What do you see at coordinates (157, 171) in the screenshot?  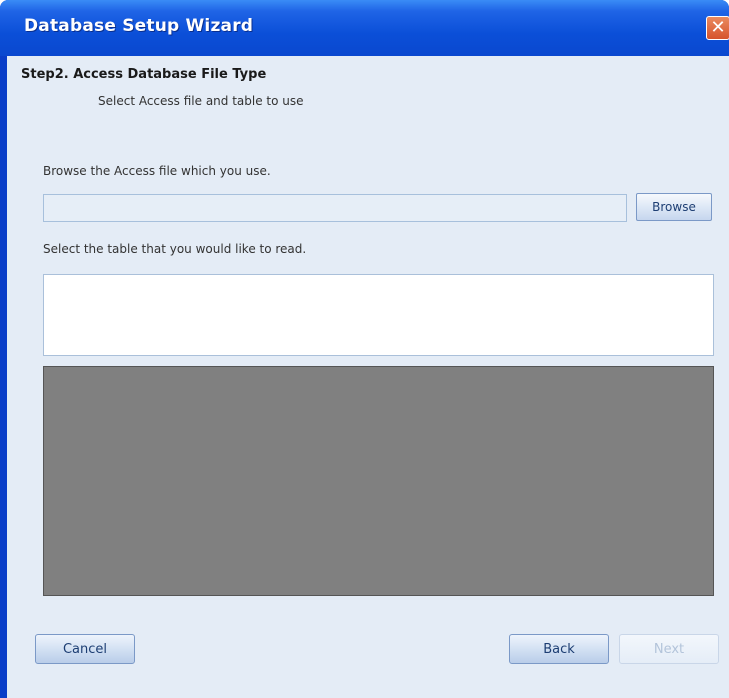 I see `file-label: Browse the Access file which you use.` at bounding box center [157, 171].